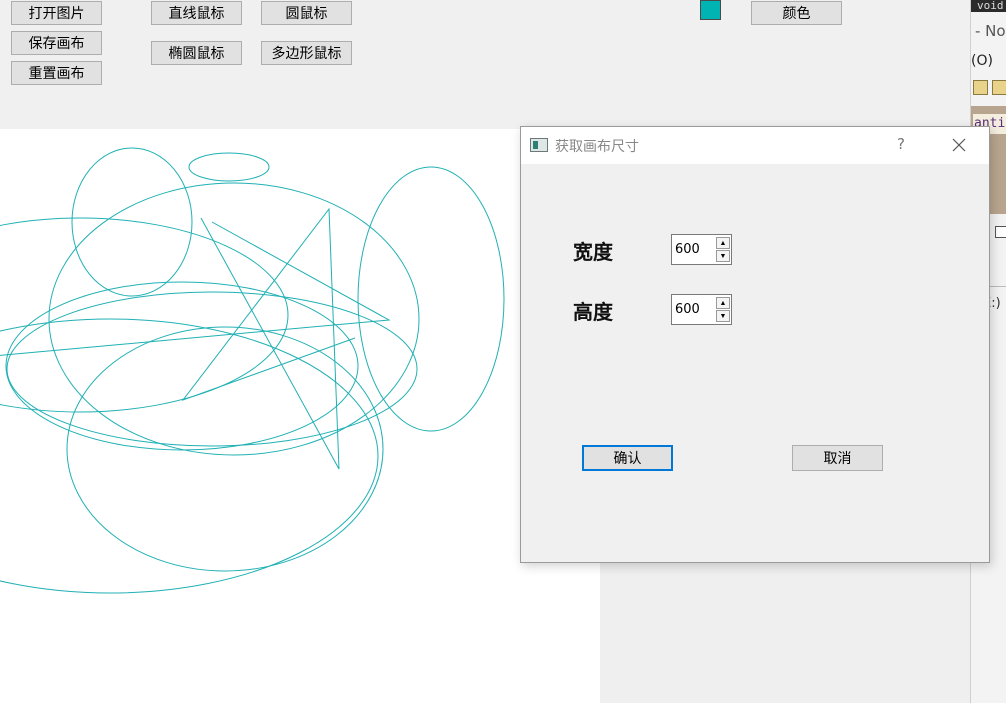  What do you see at coordinates (627, 458) in the screenshot?
I see `confirm-button: 确认` at bounding box center [627, 458].